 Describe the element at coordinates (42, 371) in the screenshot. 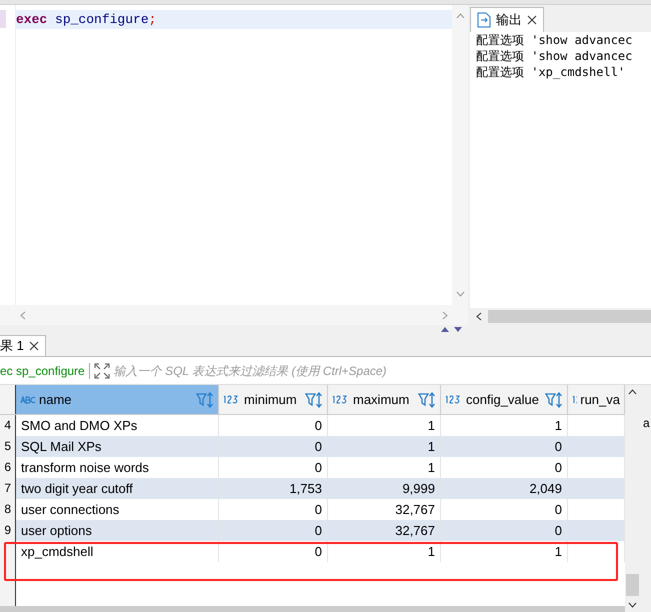

I see `query-label: ec sp_configure` at that location.